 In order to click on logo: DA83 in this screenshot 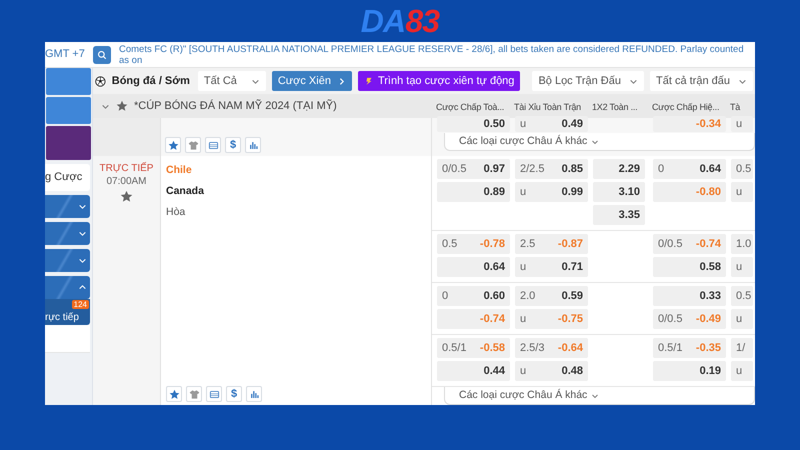, I will do `click(400, 21)`.